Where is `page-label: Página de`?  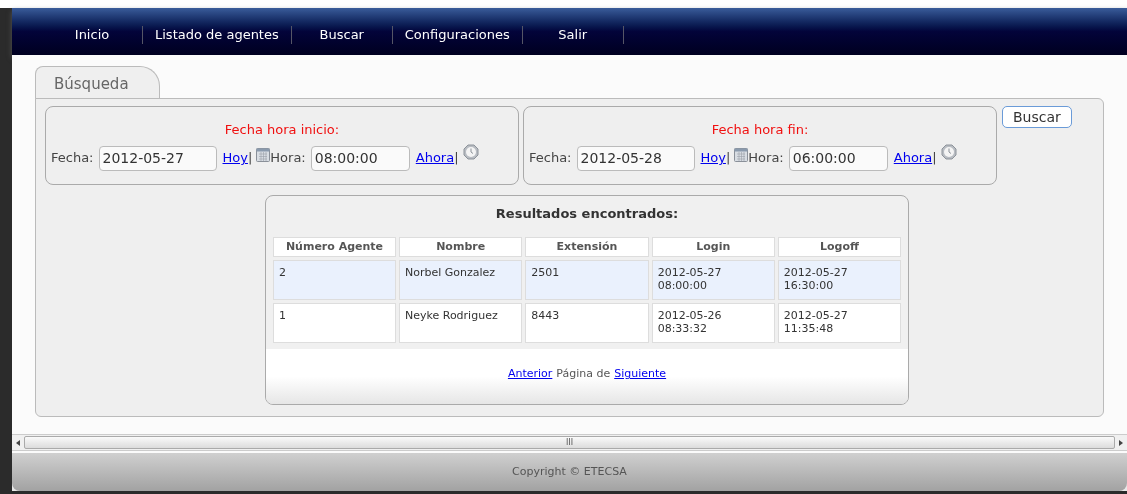
page-label: Página de is located at coordinates (583, 374).